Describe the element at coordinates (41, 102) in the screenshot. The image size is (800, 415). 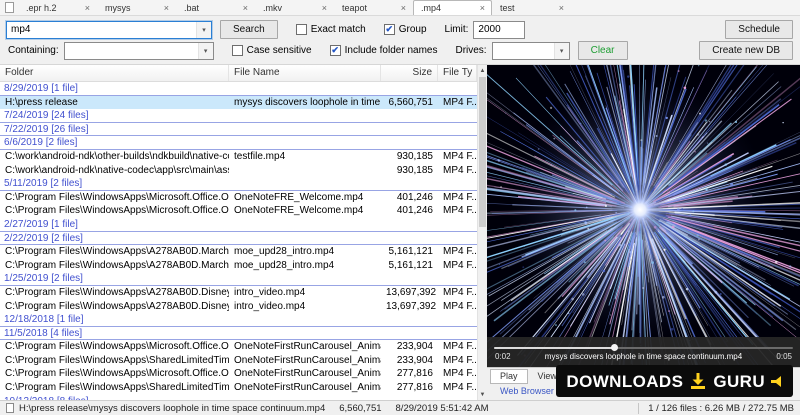
I see `cell-folder: H:\press release` at that location.